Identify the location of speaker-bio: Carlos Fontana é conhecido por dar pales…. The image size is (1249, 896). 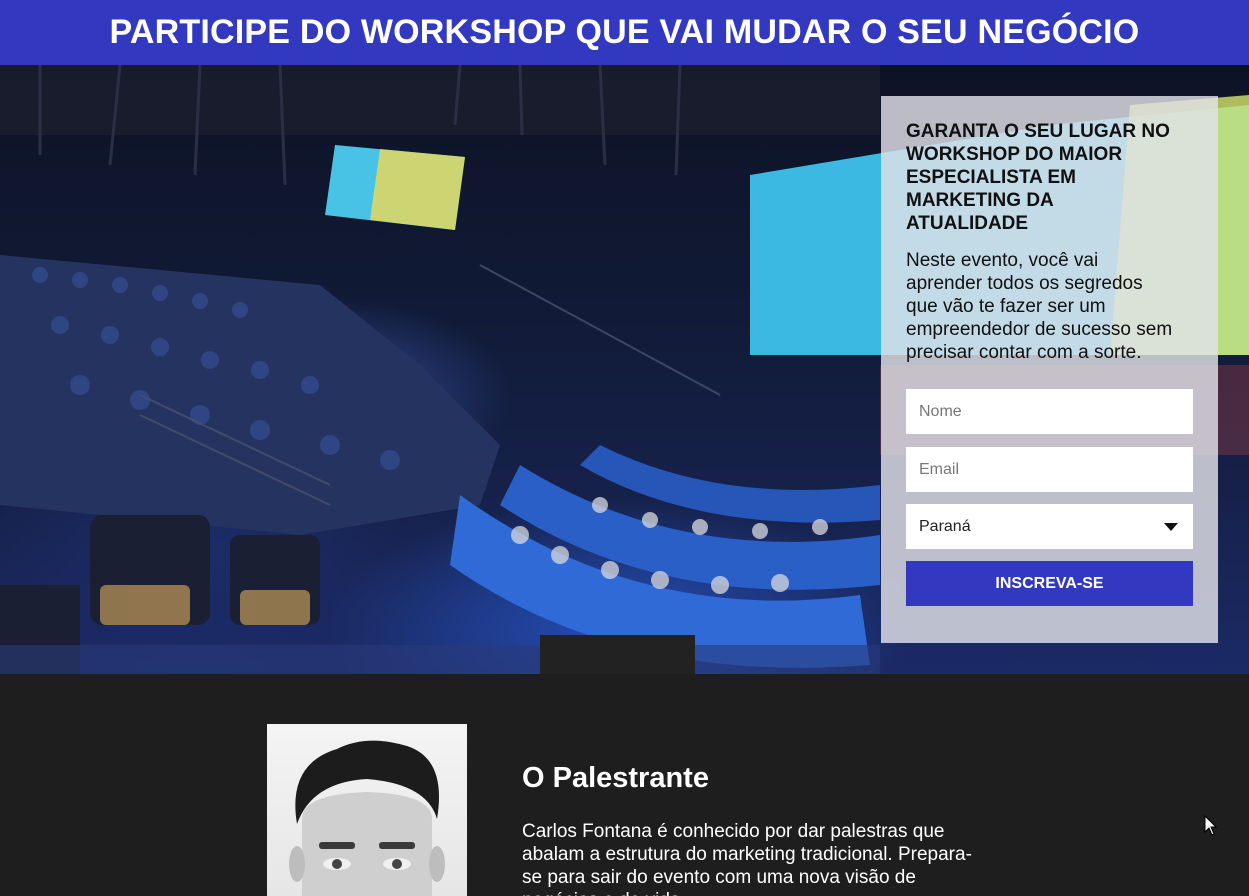
(747, 858).